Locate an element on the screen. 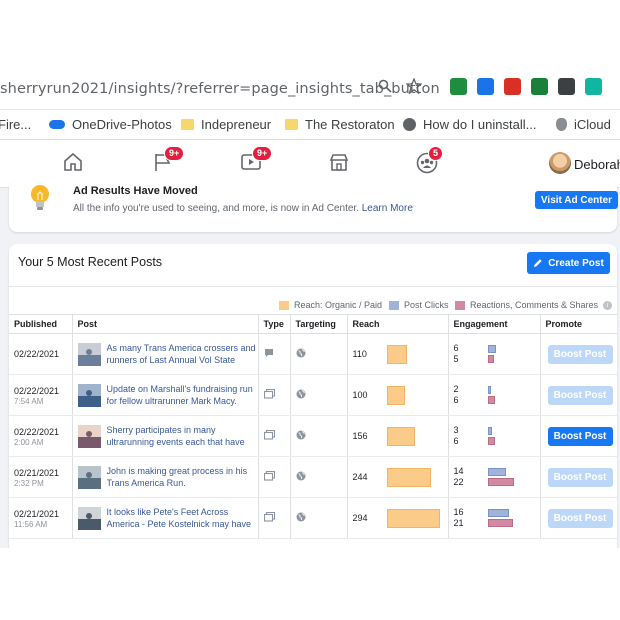  post-clicks-bar is located at coordinates (491, 349).